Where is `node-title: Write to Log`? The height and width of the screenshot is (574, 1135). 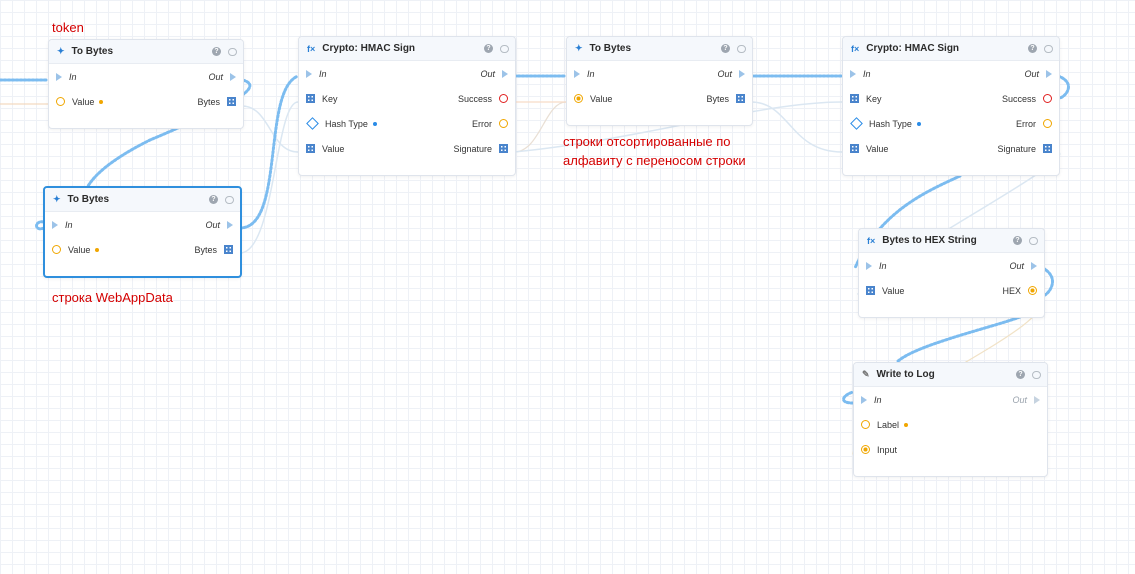 node-title: Write to Log is located at coordinates (905, 374).